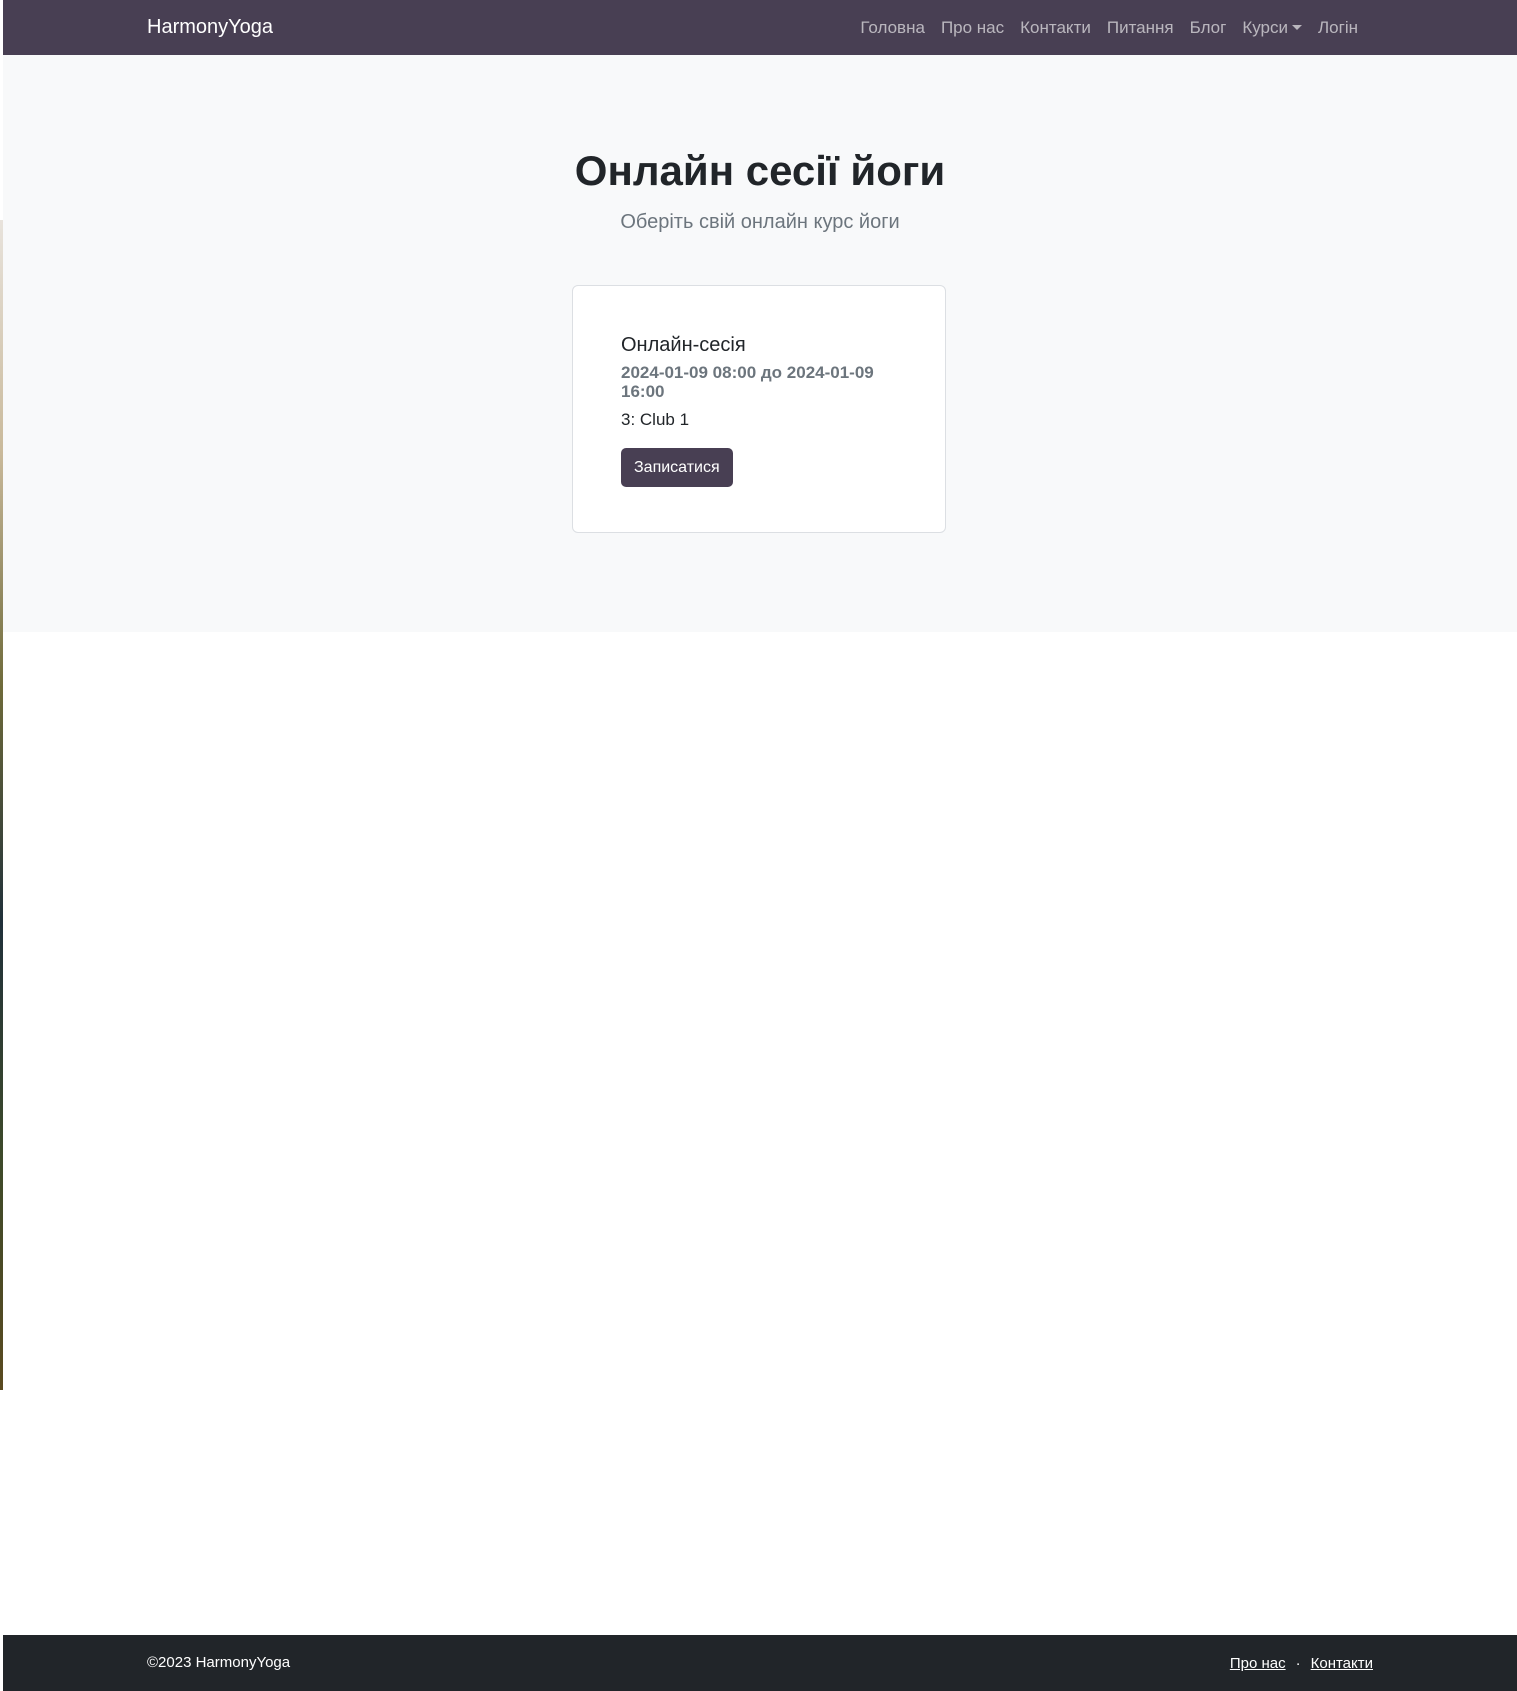 This screenshot has width=1517, height=1691. Describe the element at coordinates (1342, 1663) in the screenshot. I see `footer-link-contacts: Контакти` at that location.